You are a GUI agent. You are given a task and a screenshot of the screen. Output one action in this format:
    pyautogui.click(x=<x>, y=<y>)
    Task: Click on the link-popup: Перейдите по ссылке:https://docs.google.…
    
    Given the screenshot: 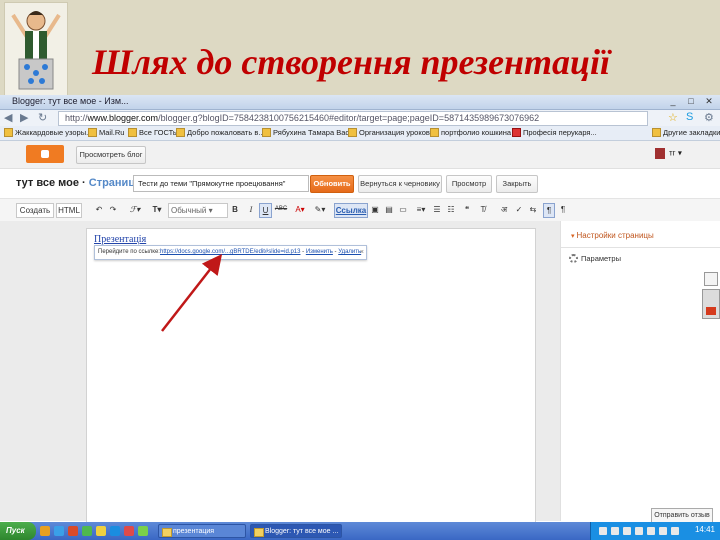 What is the action you would take?
    pyautogui.click(x=230, y=252)
    